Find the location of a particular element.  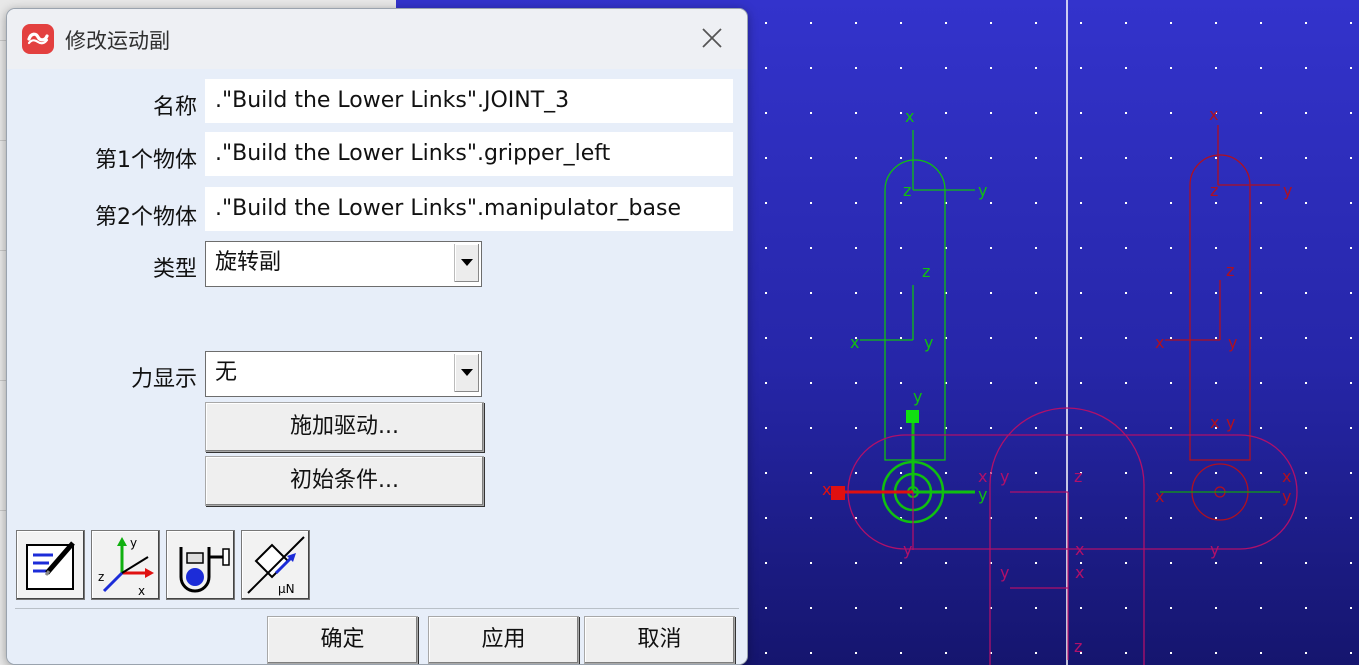

edit-notes-icon is located at coordinates (50, 565).